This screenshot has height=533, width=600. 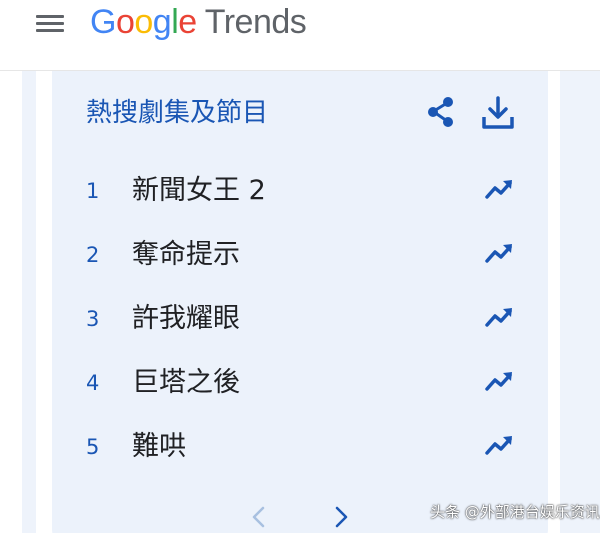 I want to click on show-name: 奪命提示, so click(x=186, y=255).